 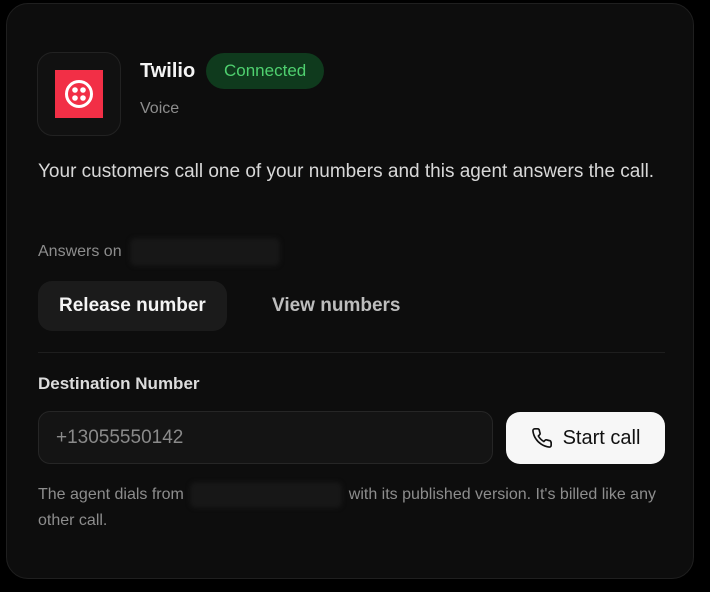 What do you see at coordinates (168, 71) in the screenshot?
I see `integration-title: Twilio` at bounding box center [168, 71].